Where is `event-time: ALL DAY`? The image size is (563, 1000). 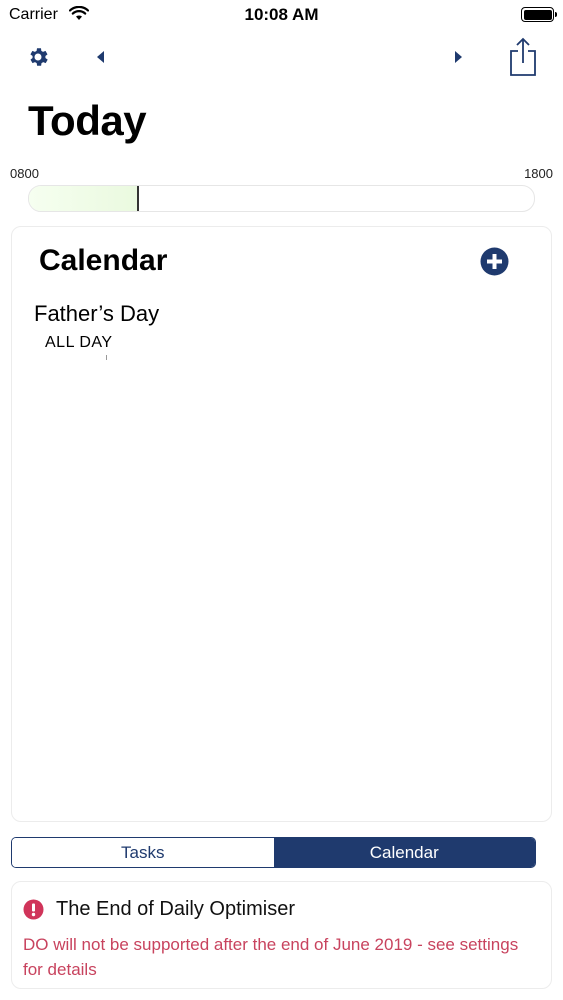
event-time: ALL DAY is located at coordinates (79, 342).